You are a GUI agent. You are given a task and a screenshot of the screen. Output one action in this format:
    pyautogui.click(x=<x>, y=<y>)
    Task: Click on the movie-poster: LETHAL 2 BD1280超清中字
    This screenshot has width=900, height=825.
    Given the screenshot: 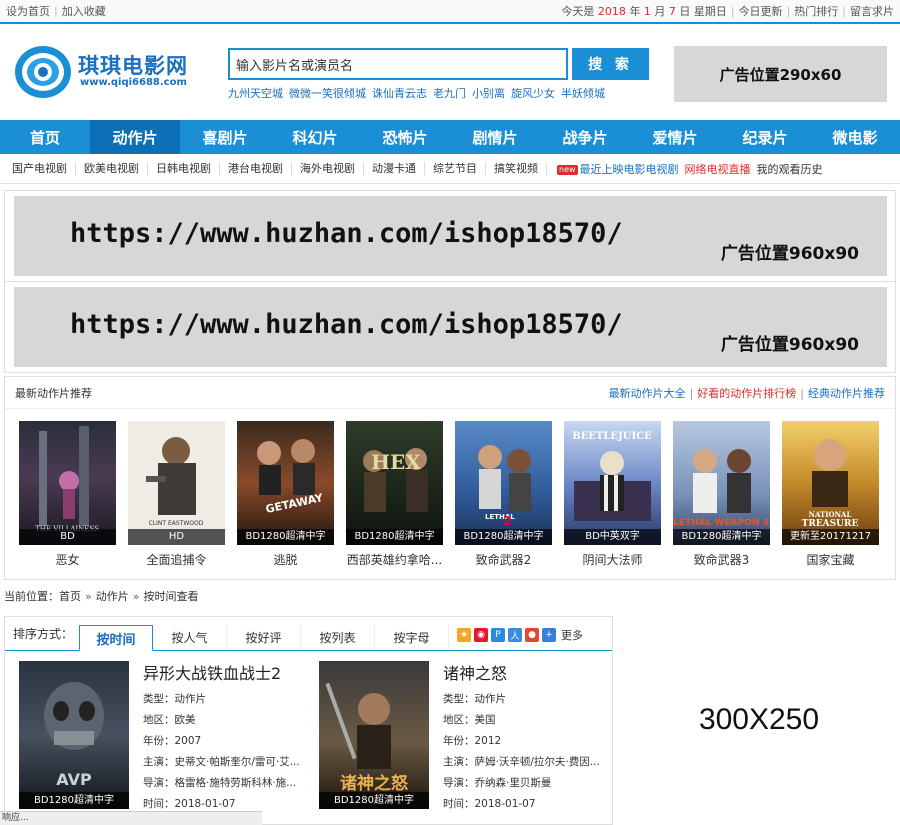 What is the action you would take?
    pyautogui.click(x=503, y=483)
    